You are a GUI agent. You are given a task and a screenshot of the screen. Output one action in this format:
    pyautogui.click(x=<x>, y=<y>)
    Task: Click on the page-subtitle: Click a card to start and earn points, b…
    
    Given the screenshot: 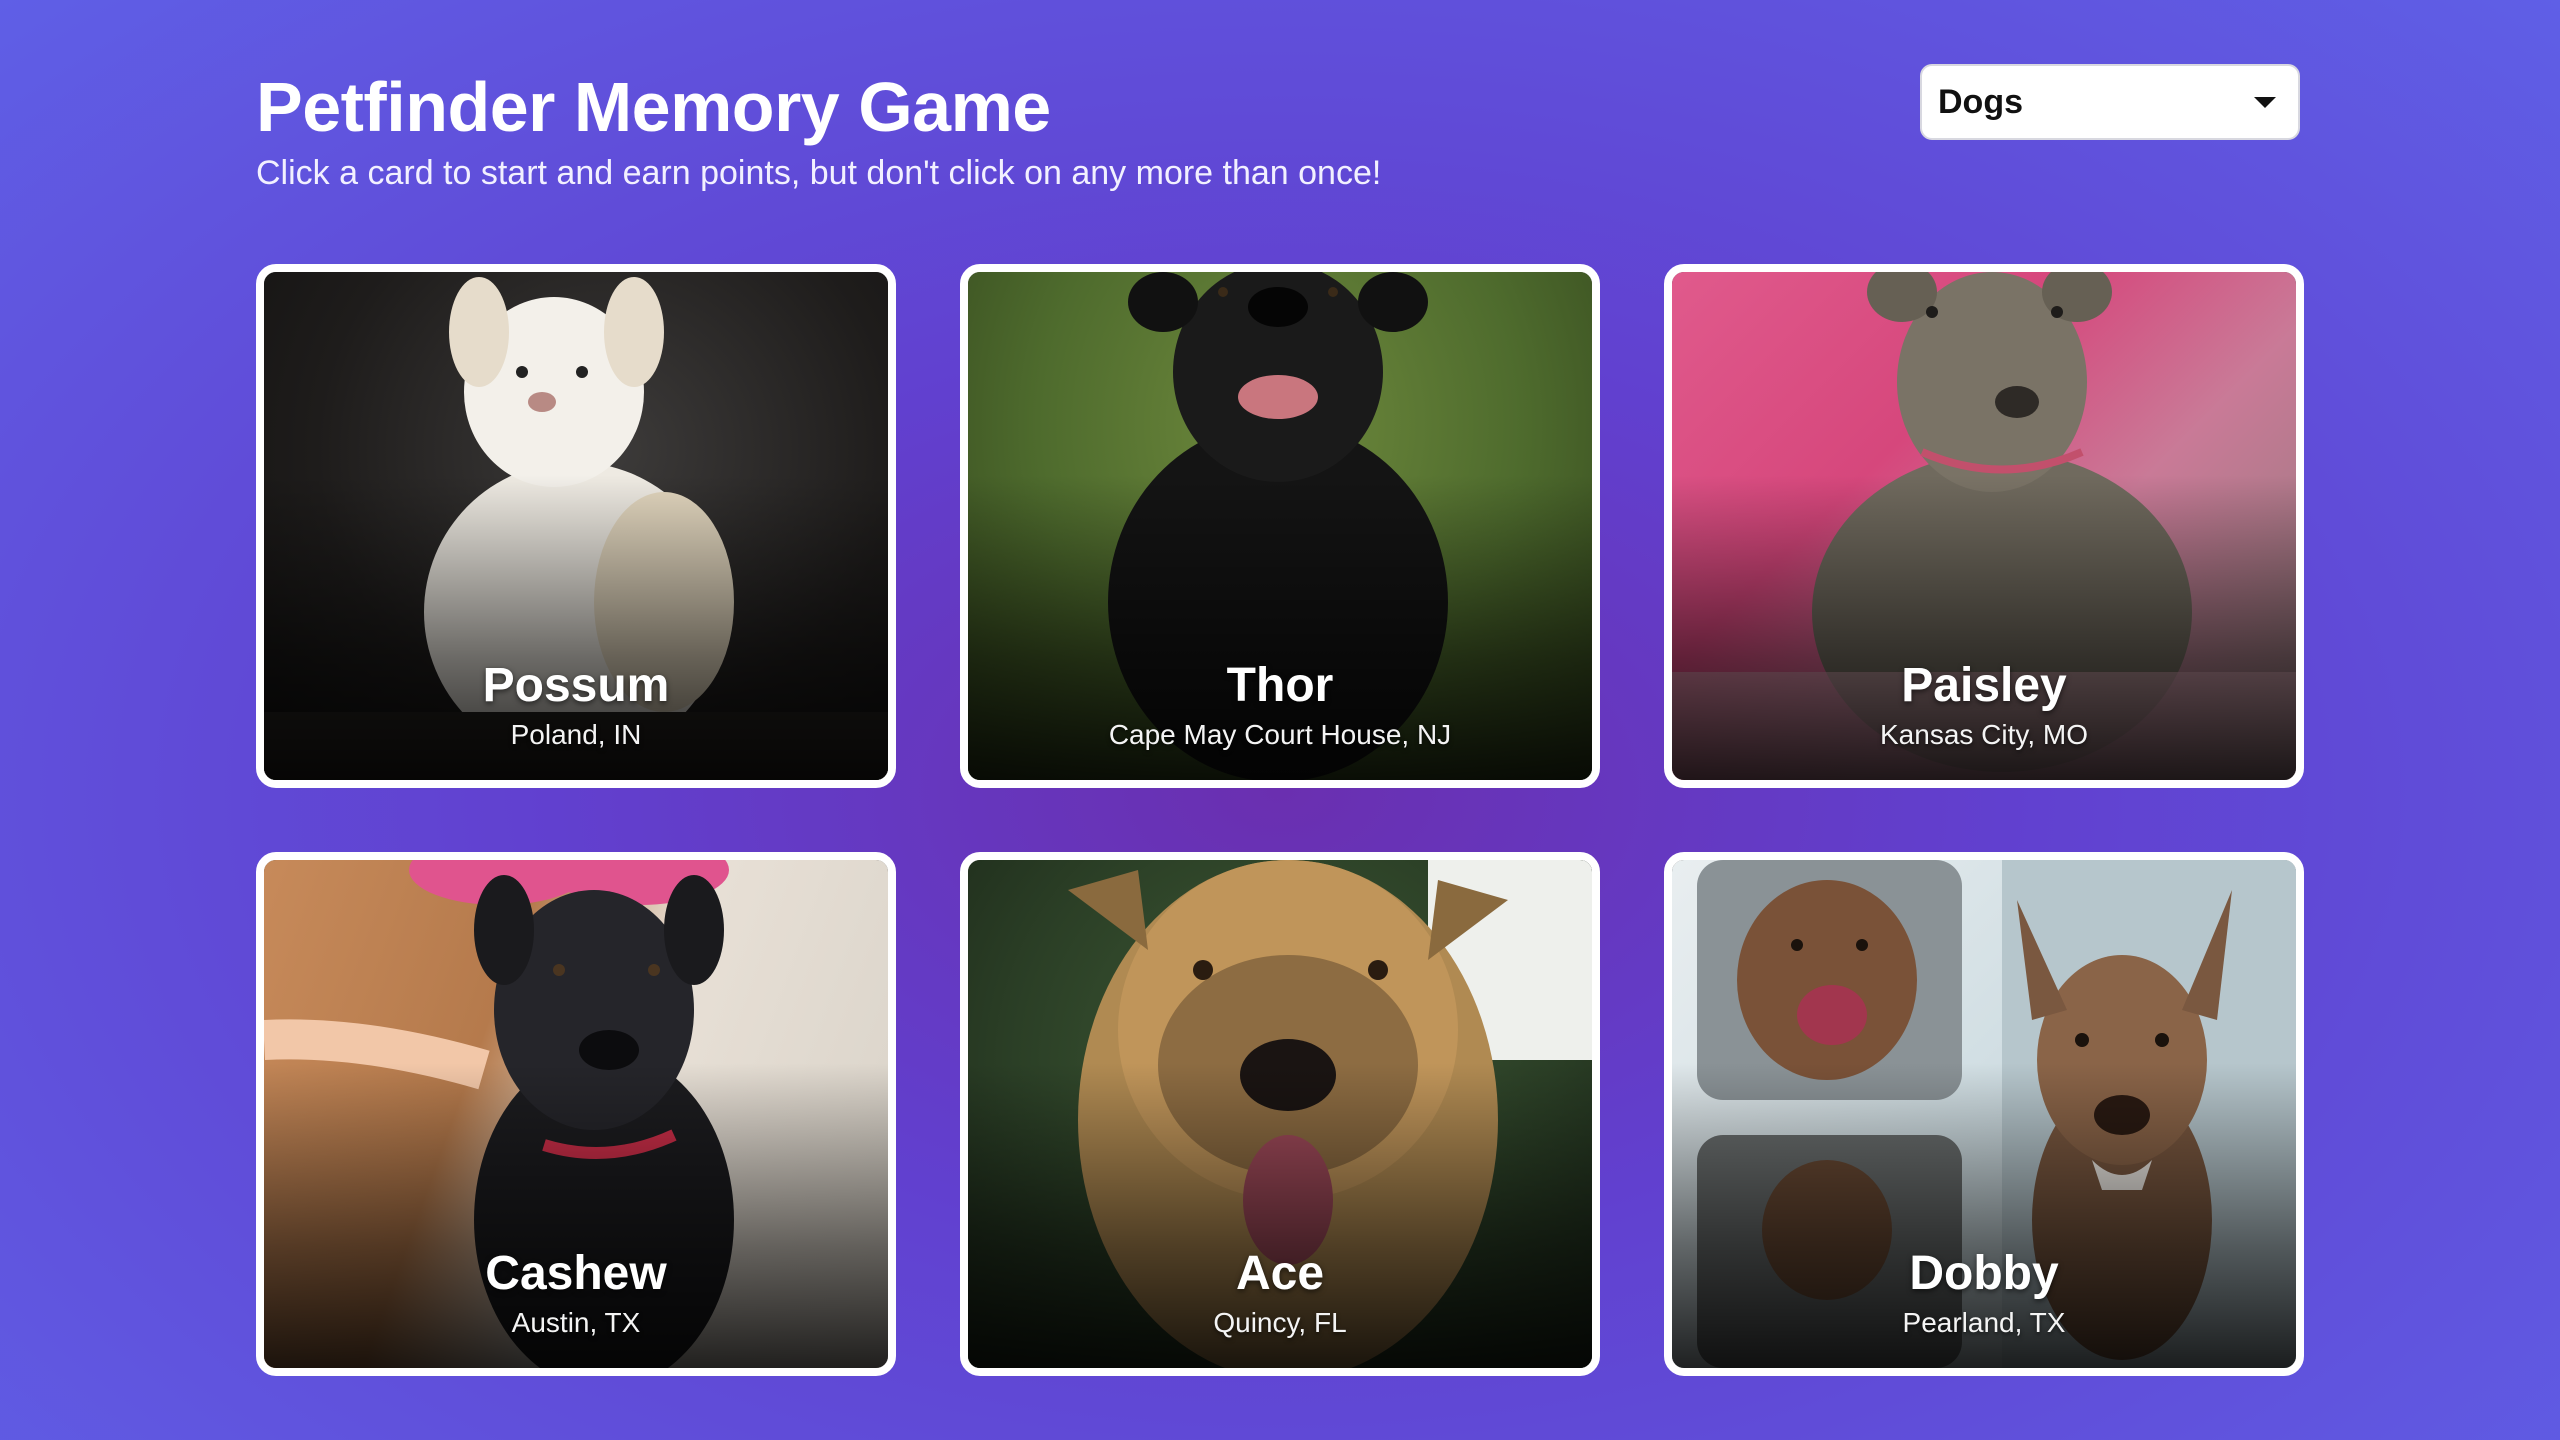 What is the action you would take?
    pyautogui.click(x=819, y=173)
    